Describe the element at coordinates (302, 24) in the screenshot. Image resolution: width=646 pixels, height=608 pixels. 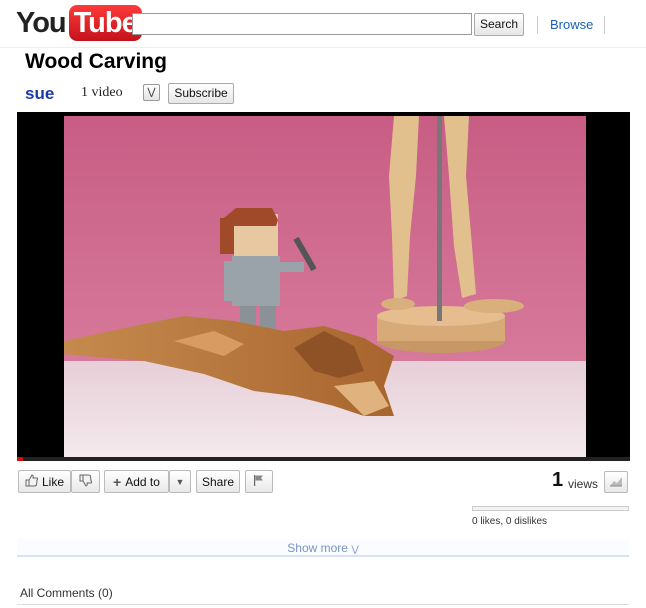
I see `search-input` at that location.